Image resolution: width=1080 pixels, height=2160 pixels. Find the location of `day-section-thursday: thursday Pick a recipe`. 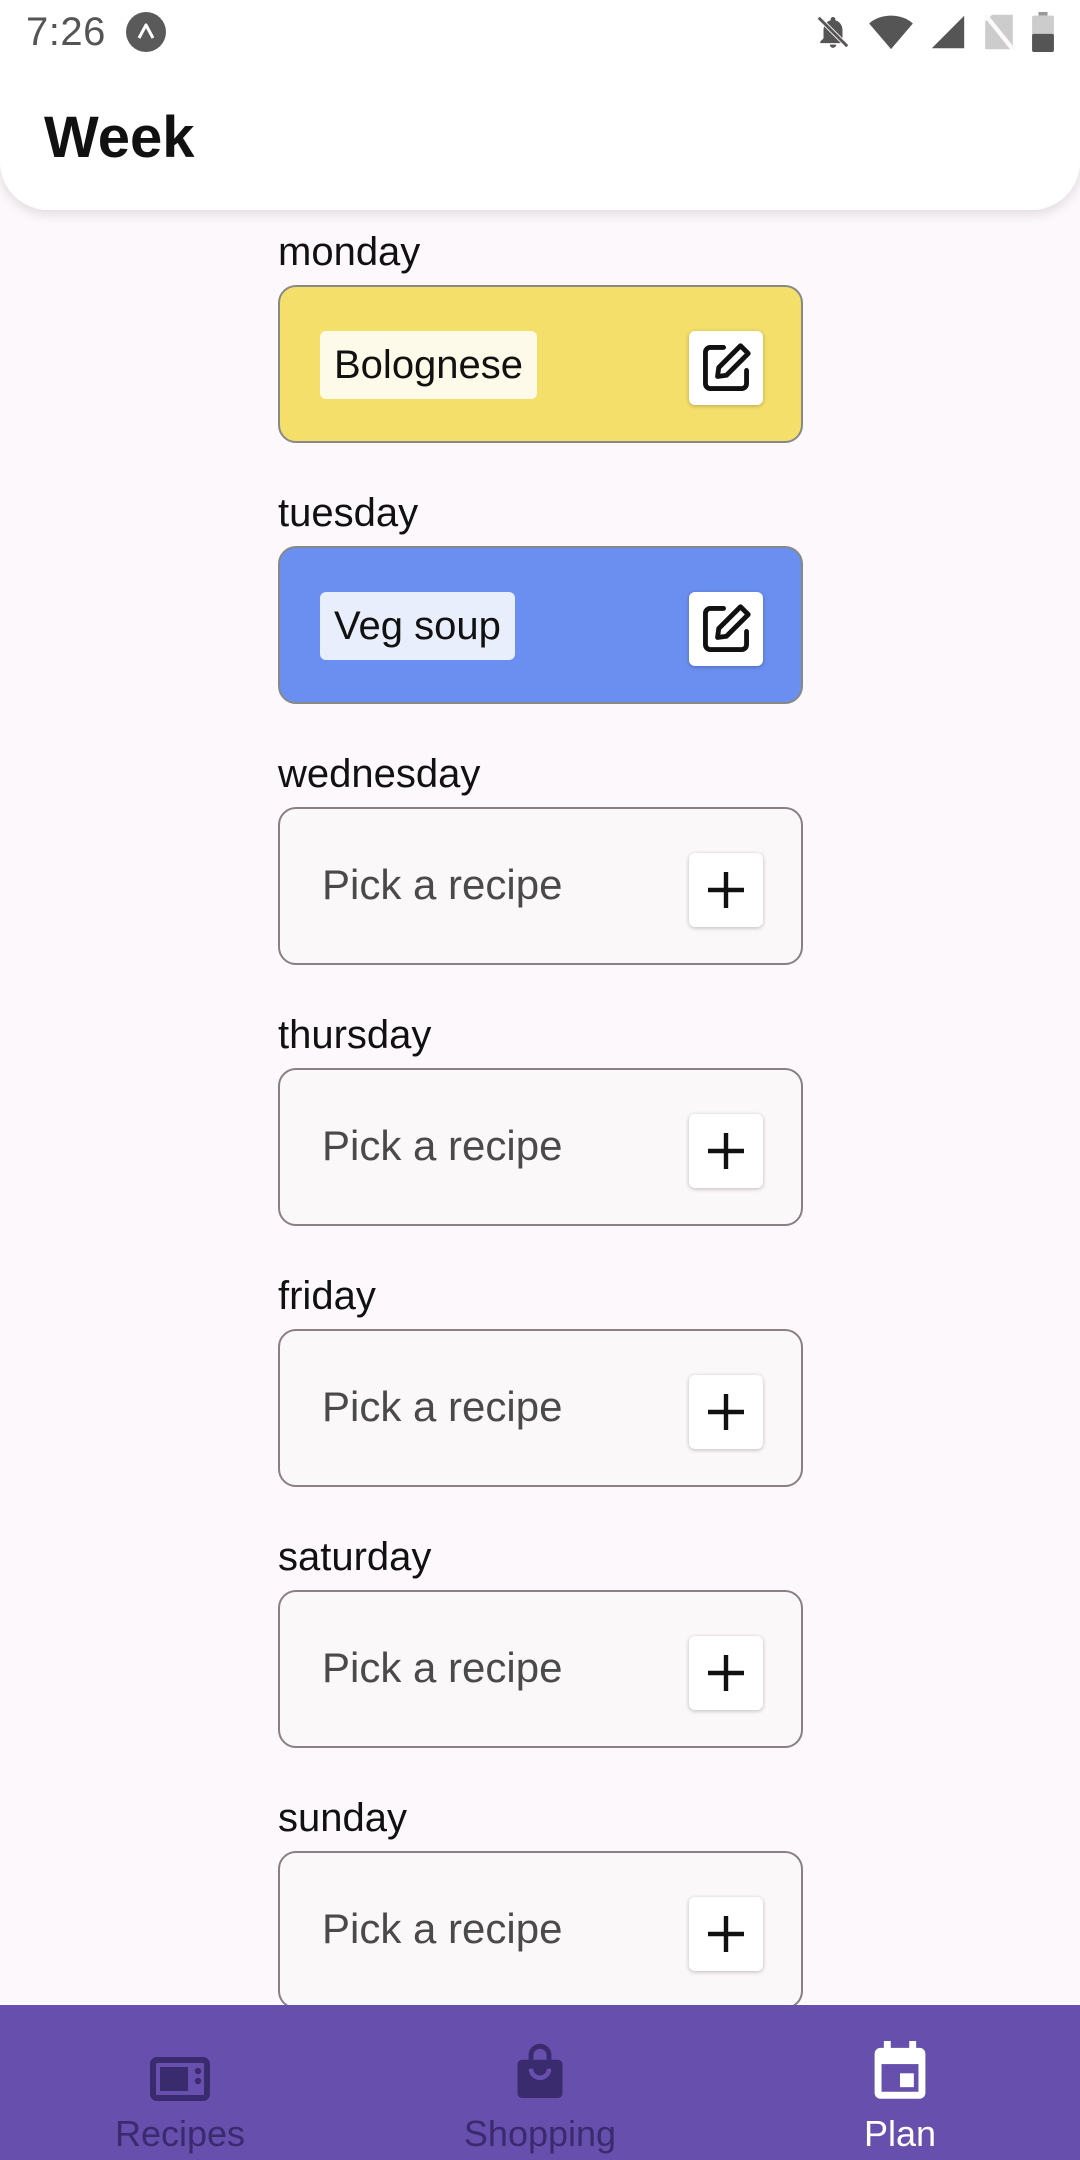

day-section-thursday: thursday Pick a recipe is located at coordinates (540, 1143).